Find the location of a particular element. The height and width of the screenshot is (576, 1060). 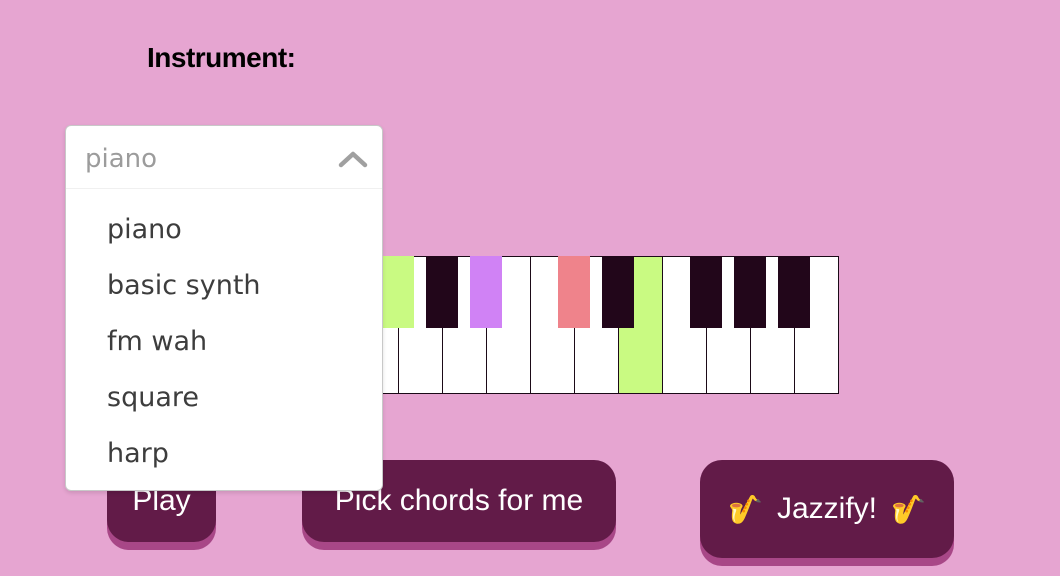

chevron-up-icon is located at coordinates (353, 159).